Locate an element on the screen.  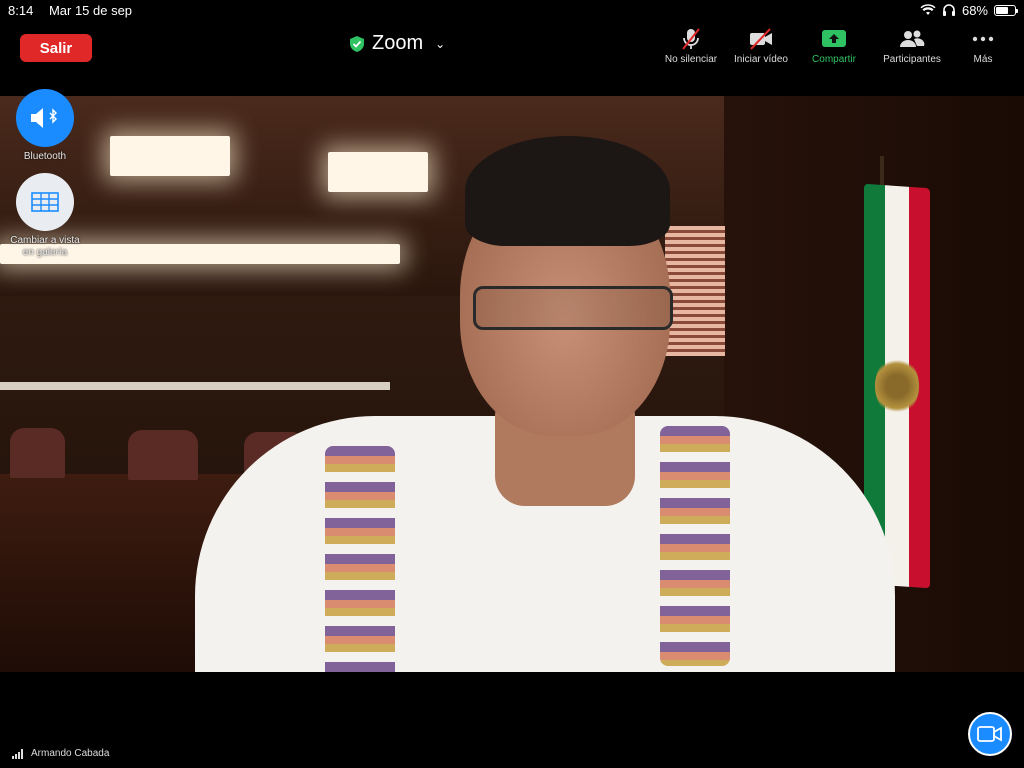
status-time: 8:14 is located at coordinates (21, 10).